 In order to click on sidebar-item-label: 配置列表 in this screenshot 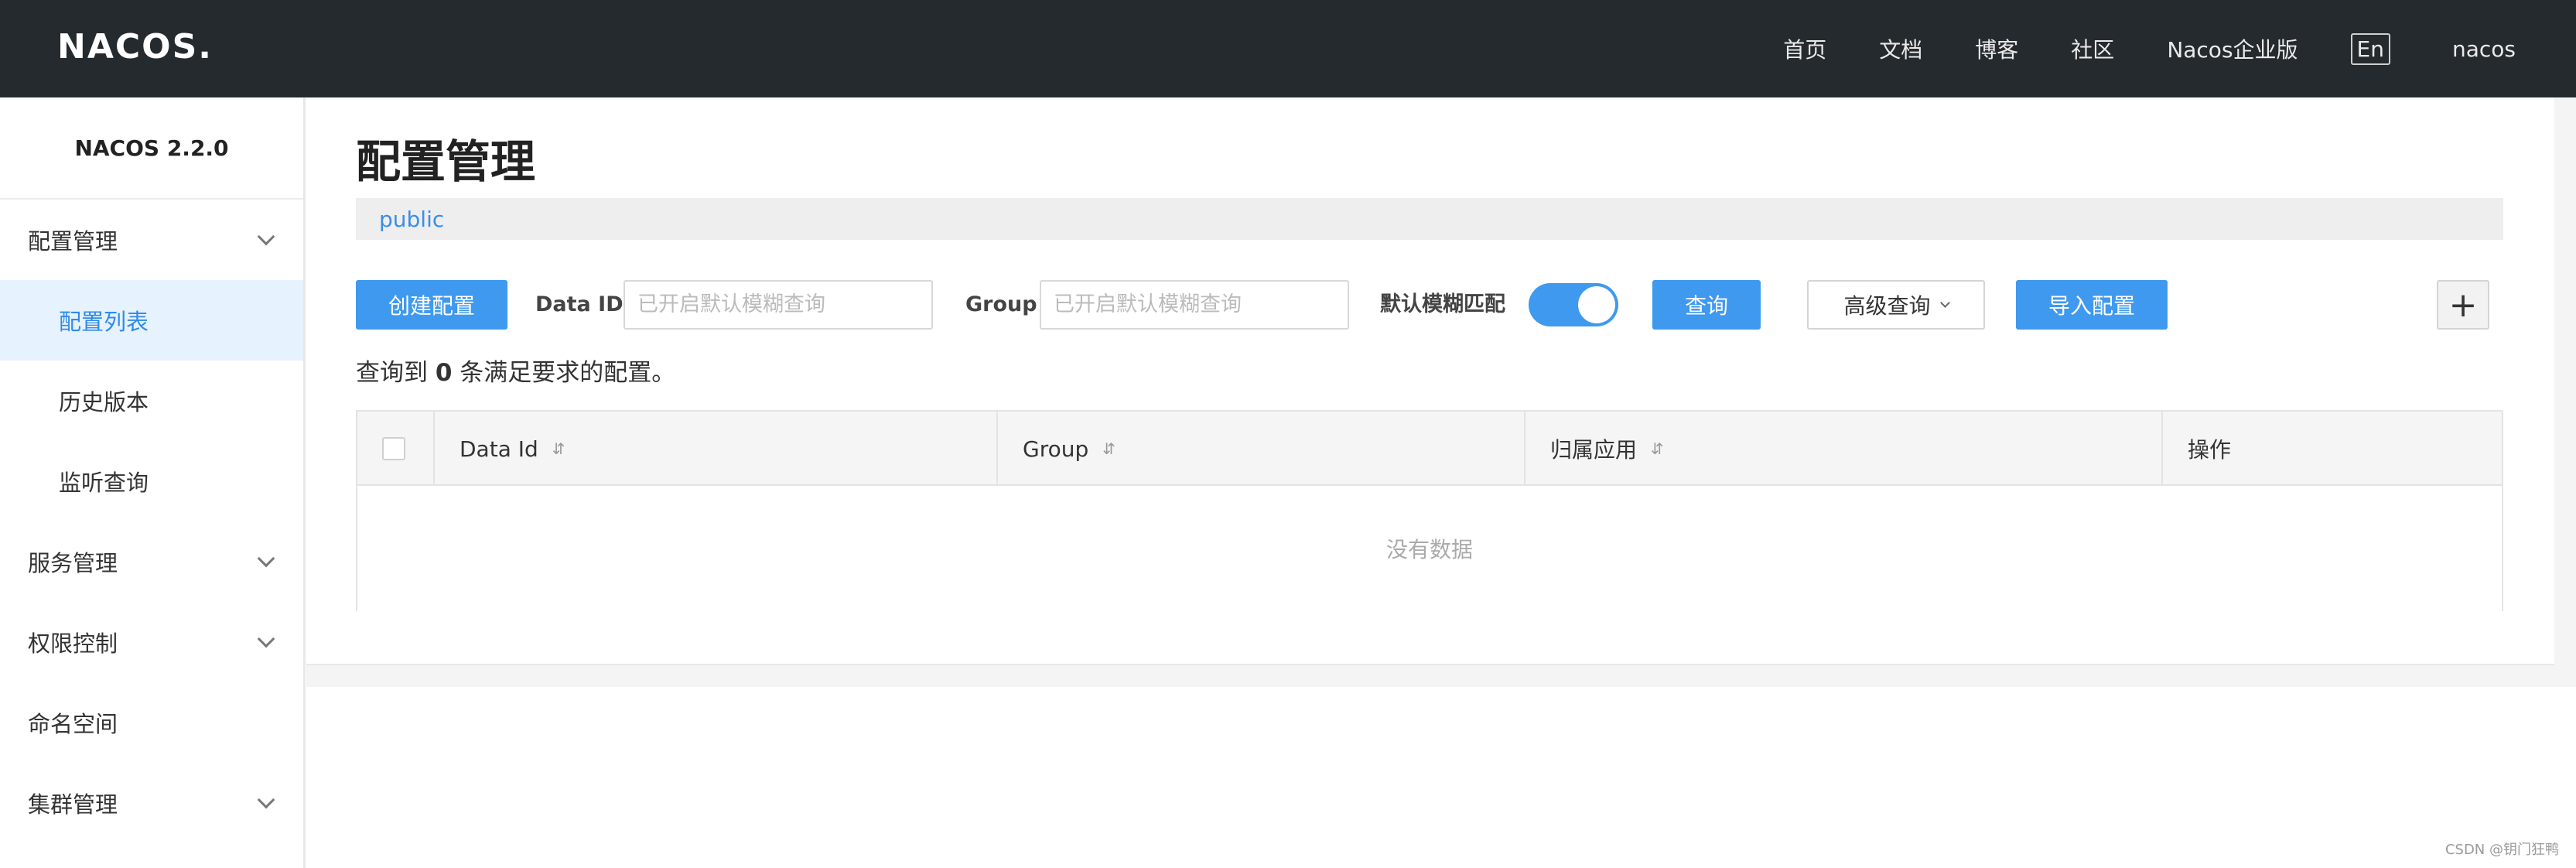, I will do `click(104, 322)`.